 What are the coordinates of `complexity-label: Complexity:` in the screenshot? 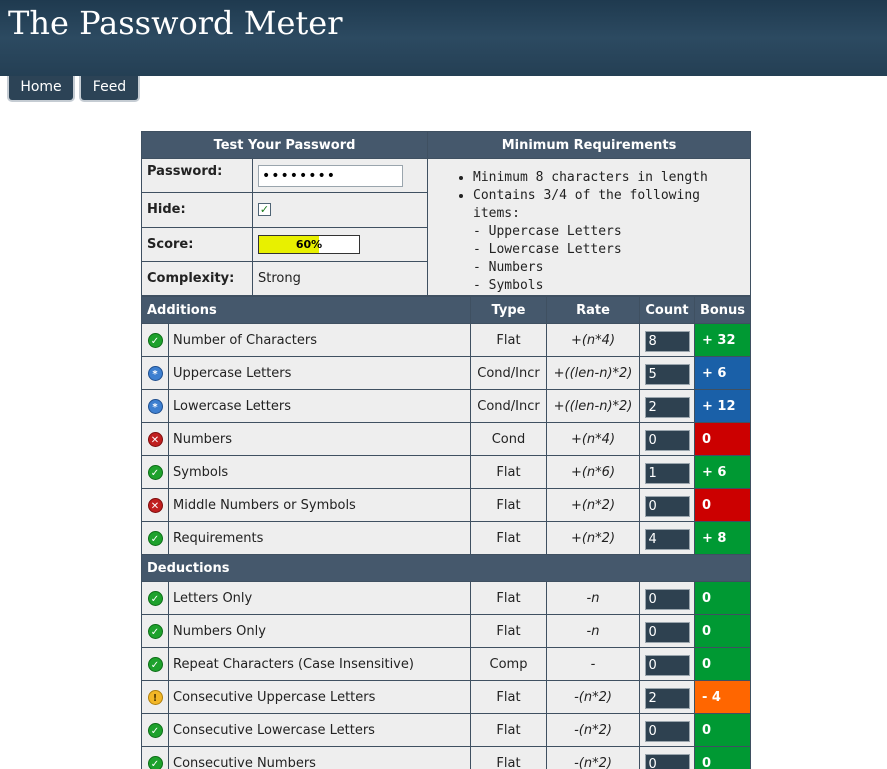 It's located at (197, 278).